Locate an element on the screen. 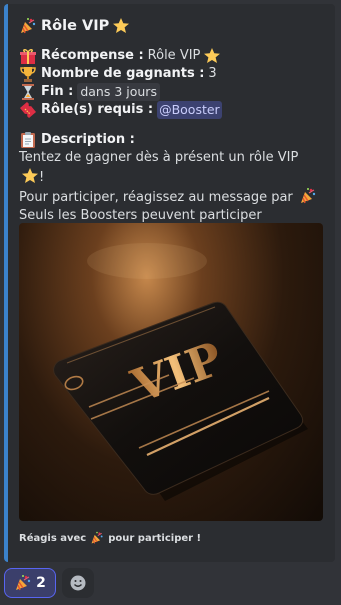  reward-label: Récompense : is located at coordinates (92, 55).